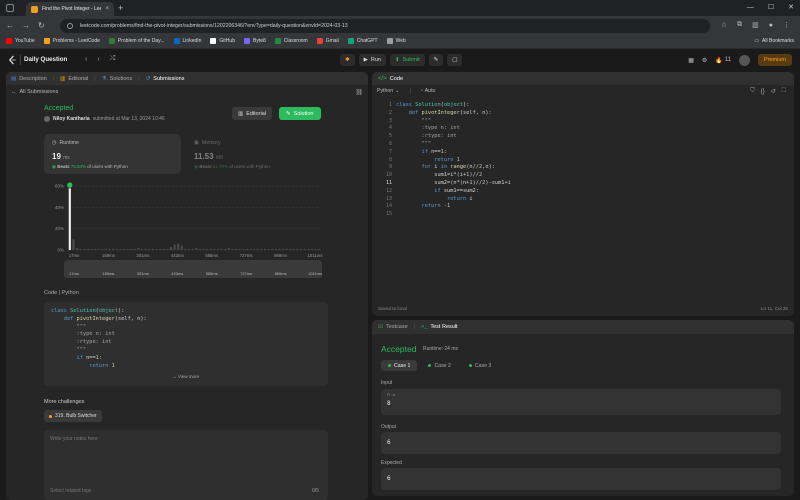 This screenshot has height=500, width=800. I want to click on case-tabs: Case 1 Case 2 Case 3, so click(439, 365).